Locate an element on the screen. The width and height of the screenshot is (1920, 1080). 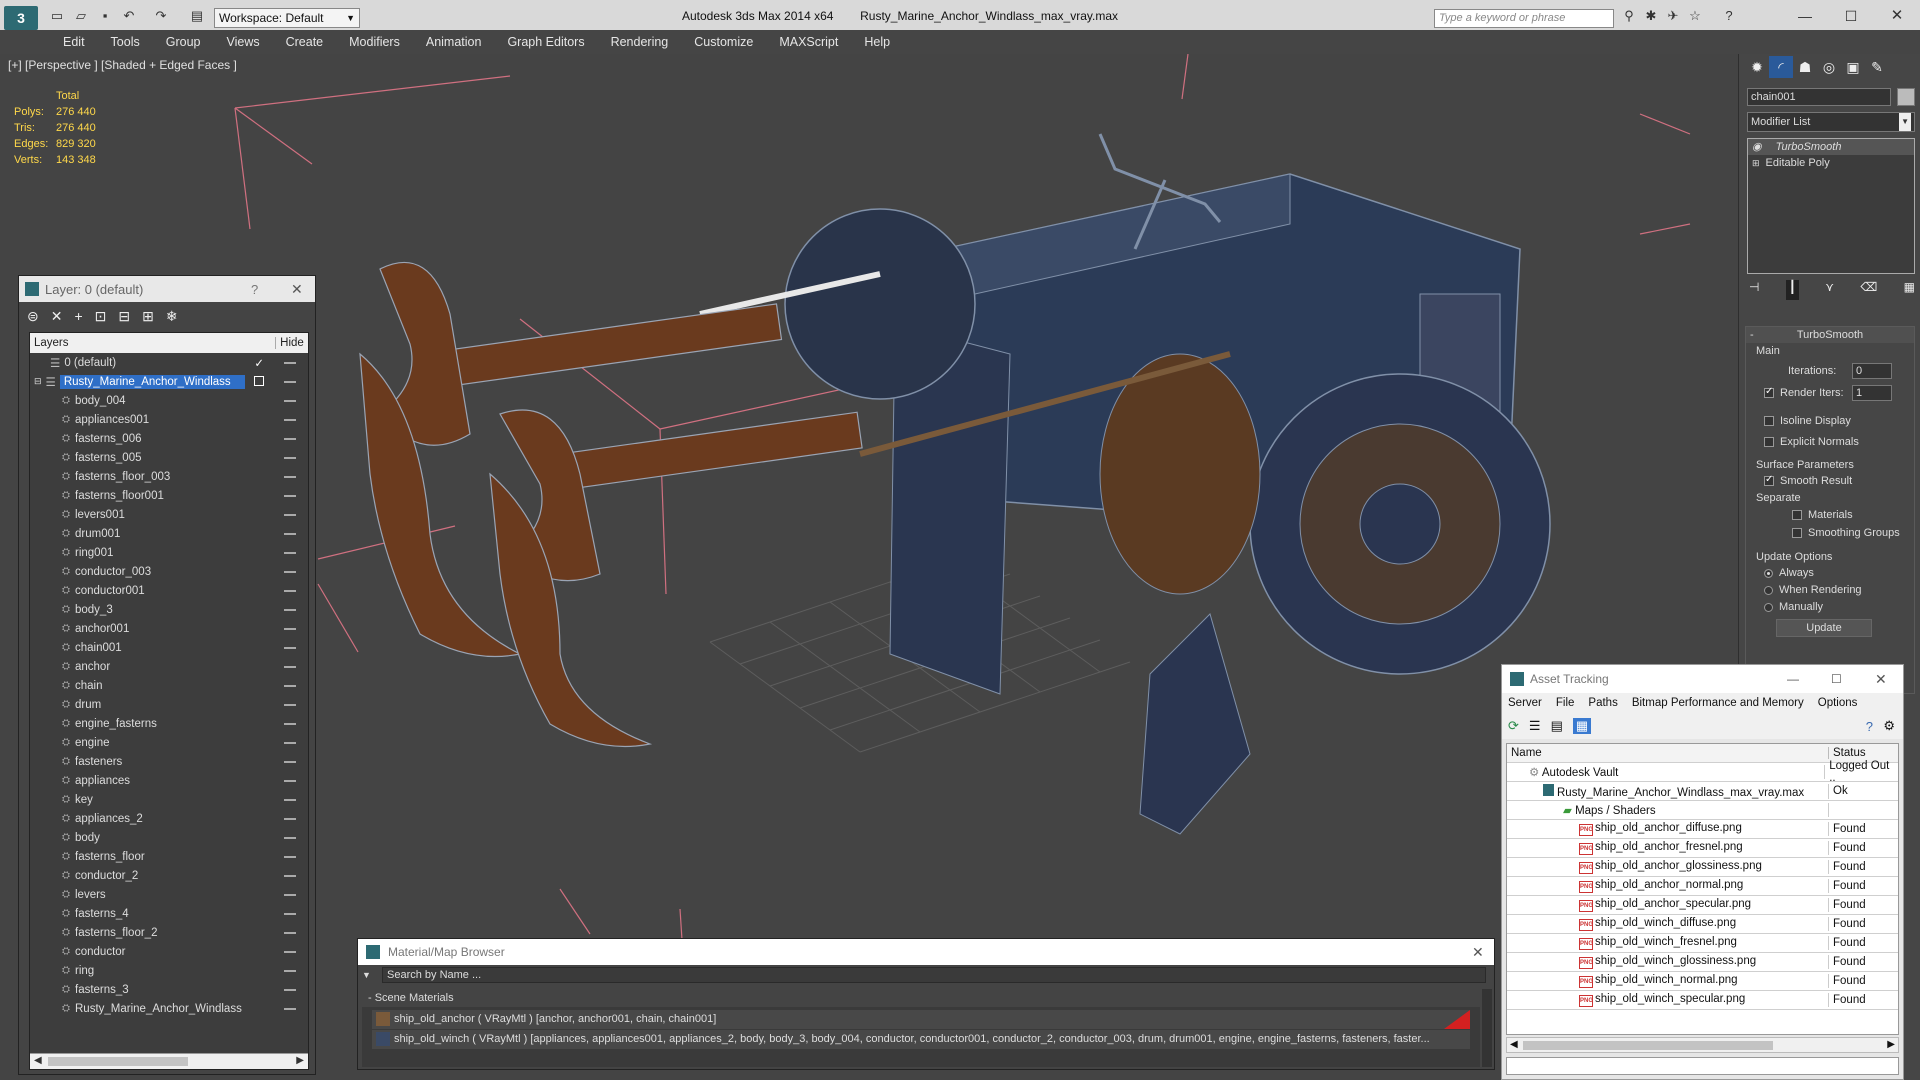
minimize-icon: — is located at coordinates (1805, 16).